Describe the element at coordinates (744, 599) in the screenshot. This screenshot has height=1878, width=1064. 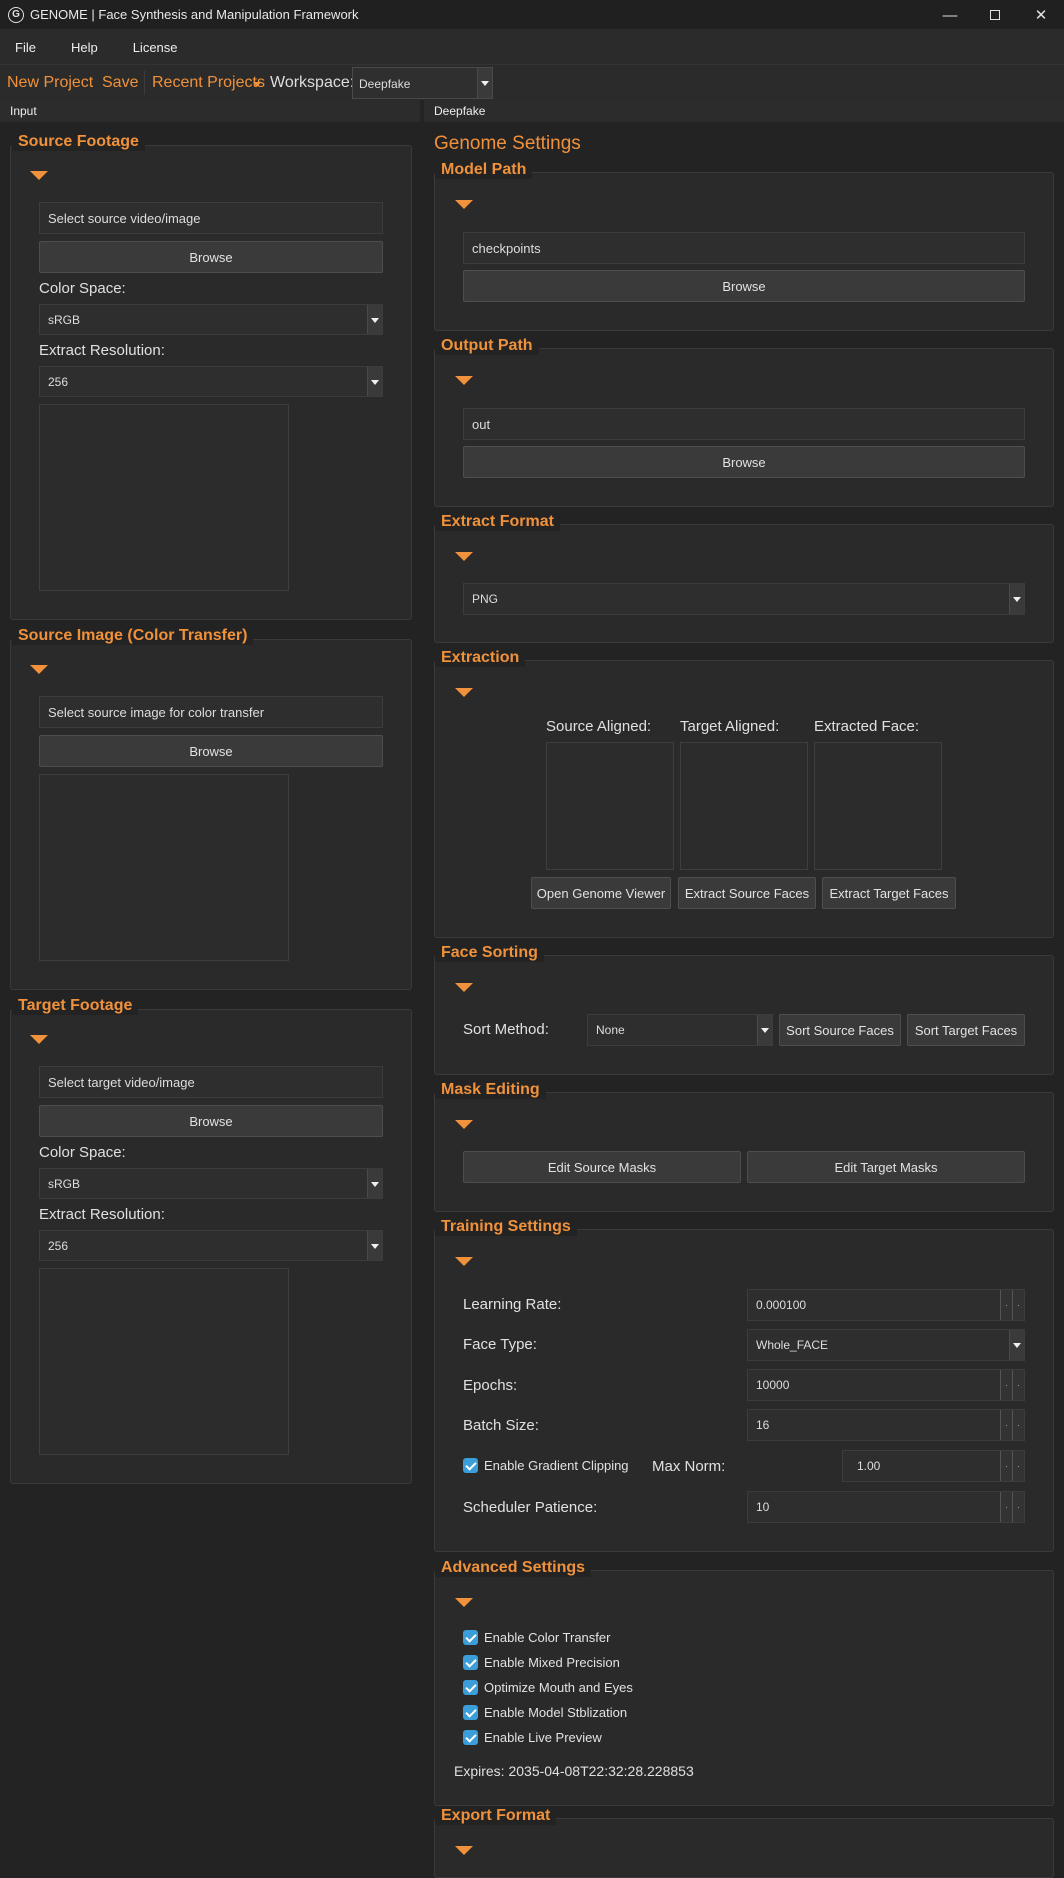
I see `extract-format-select: PNG` at that location.